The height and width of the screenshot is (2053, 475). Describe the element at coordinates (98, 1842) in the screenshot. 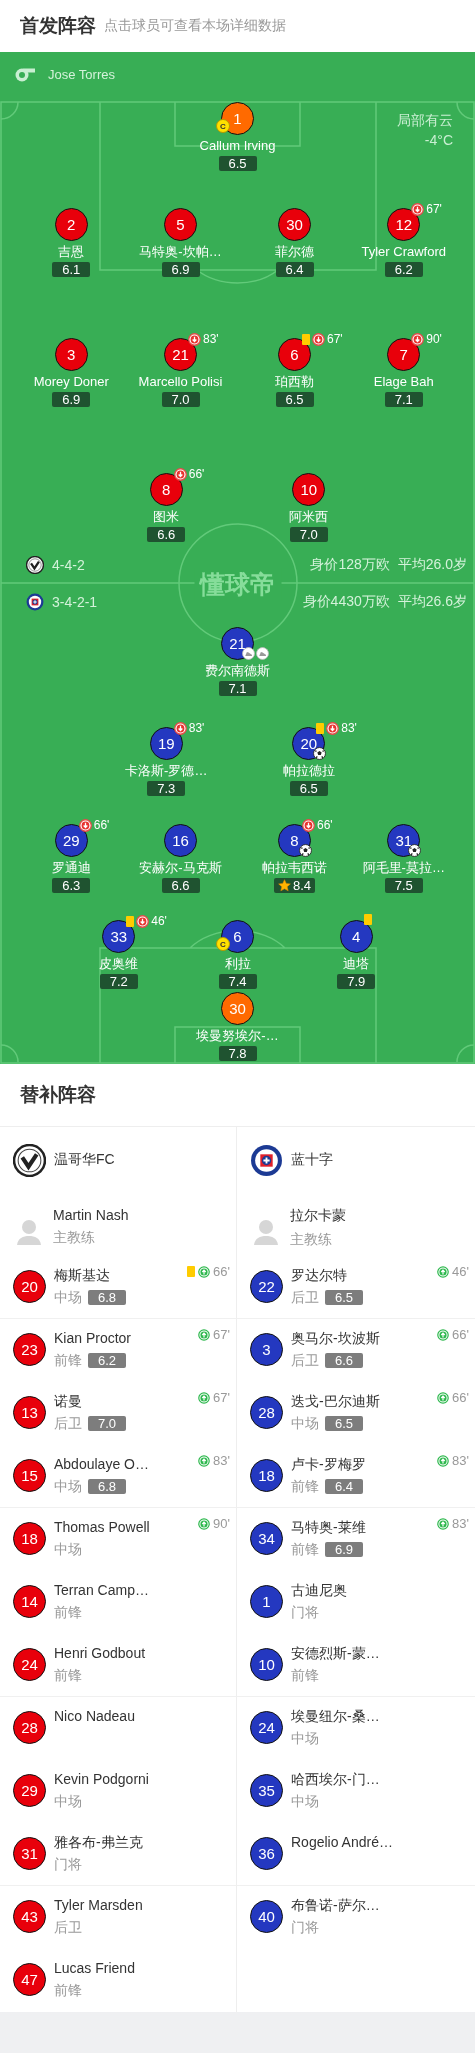

I see `player-name: 雅各布-弗兰克` at that location.